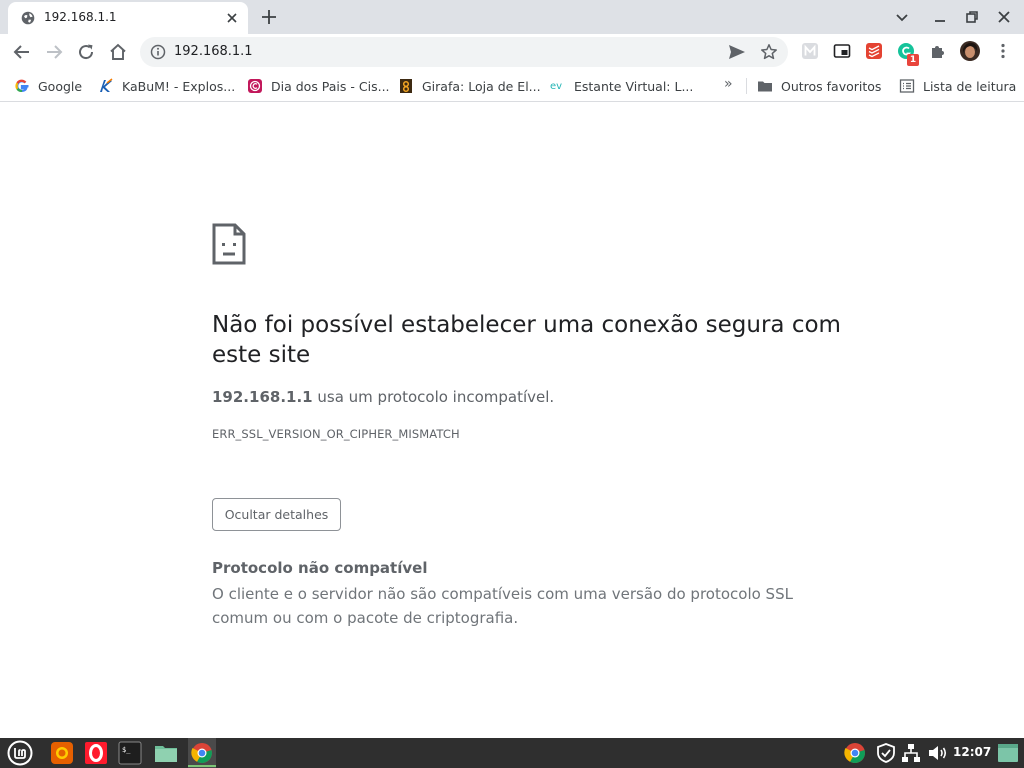 The width and height of the screenshot is (1024, 768). Describe the element at coordinates (20, 753) in the screenshot. I see `linux-mint-menu-icon` at that location.